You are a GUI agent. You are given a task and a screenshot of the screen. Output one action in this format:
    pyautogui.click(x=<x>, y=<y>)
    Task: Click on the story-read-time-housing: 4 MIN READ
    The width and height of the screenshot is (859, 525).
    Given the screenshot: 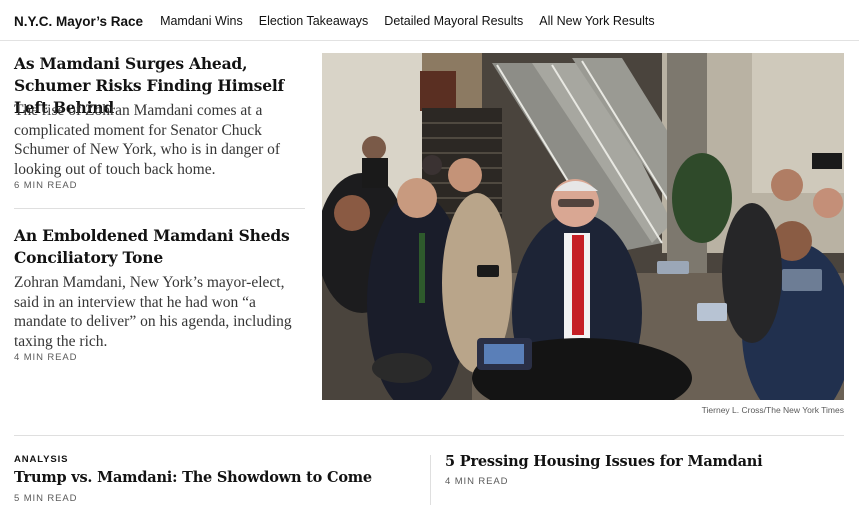 What is the action you would take?
    pyautogui.click(x=477, y=481)
    